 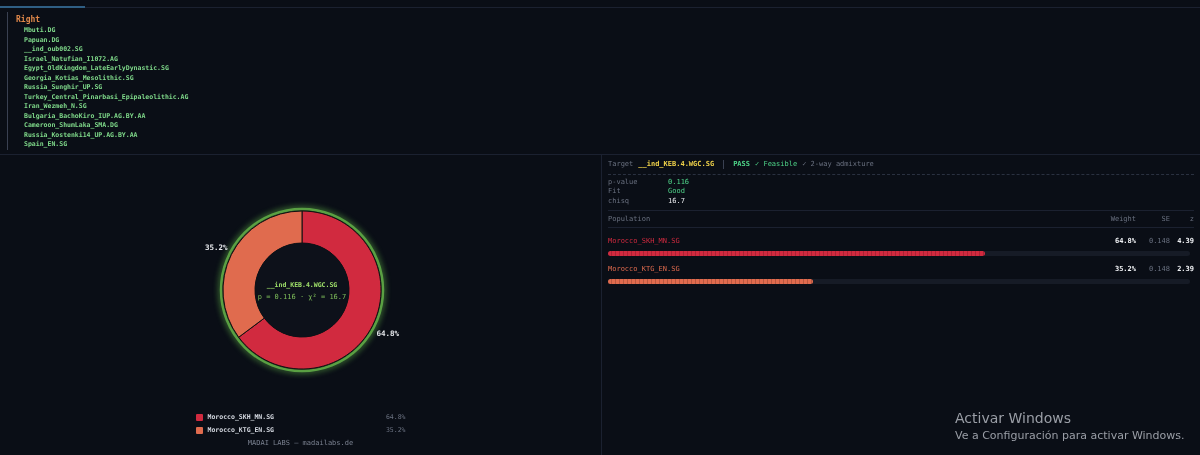 What do you see at coordinates (1013, 418) in the screenshot?
I see `activation-title: Activar Windows` at bounding box center [1013, 418].